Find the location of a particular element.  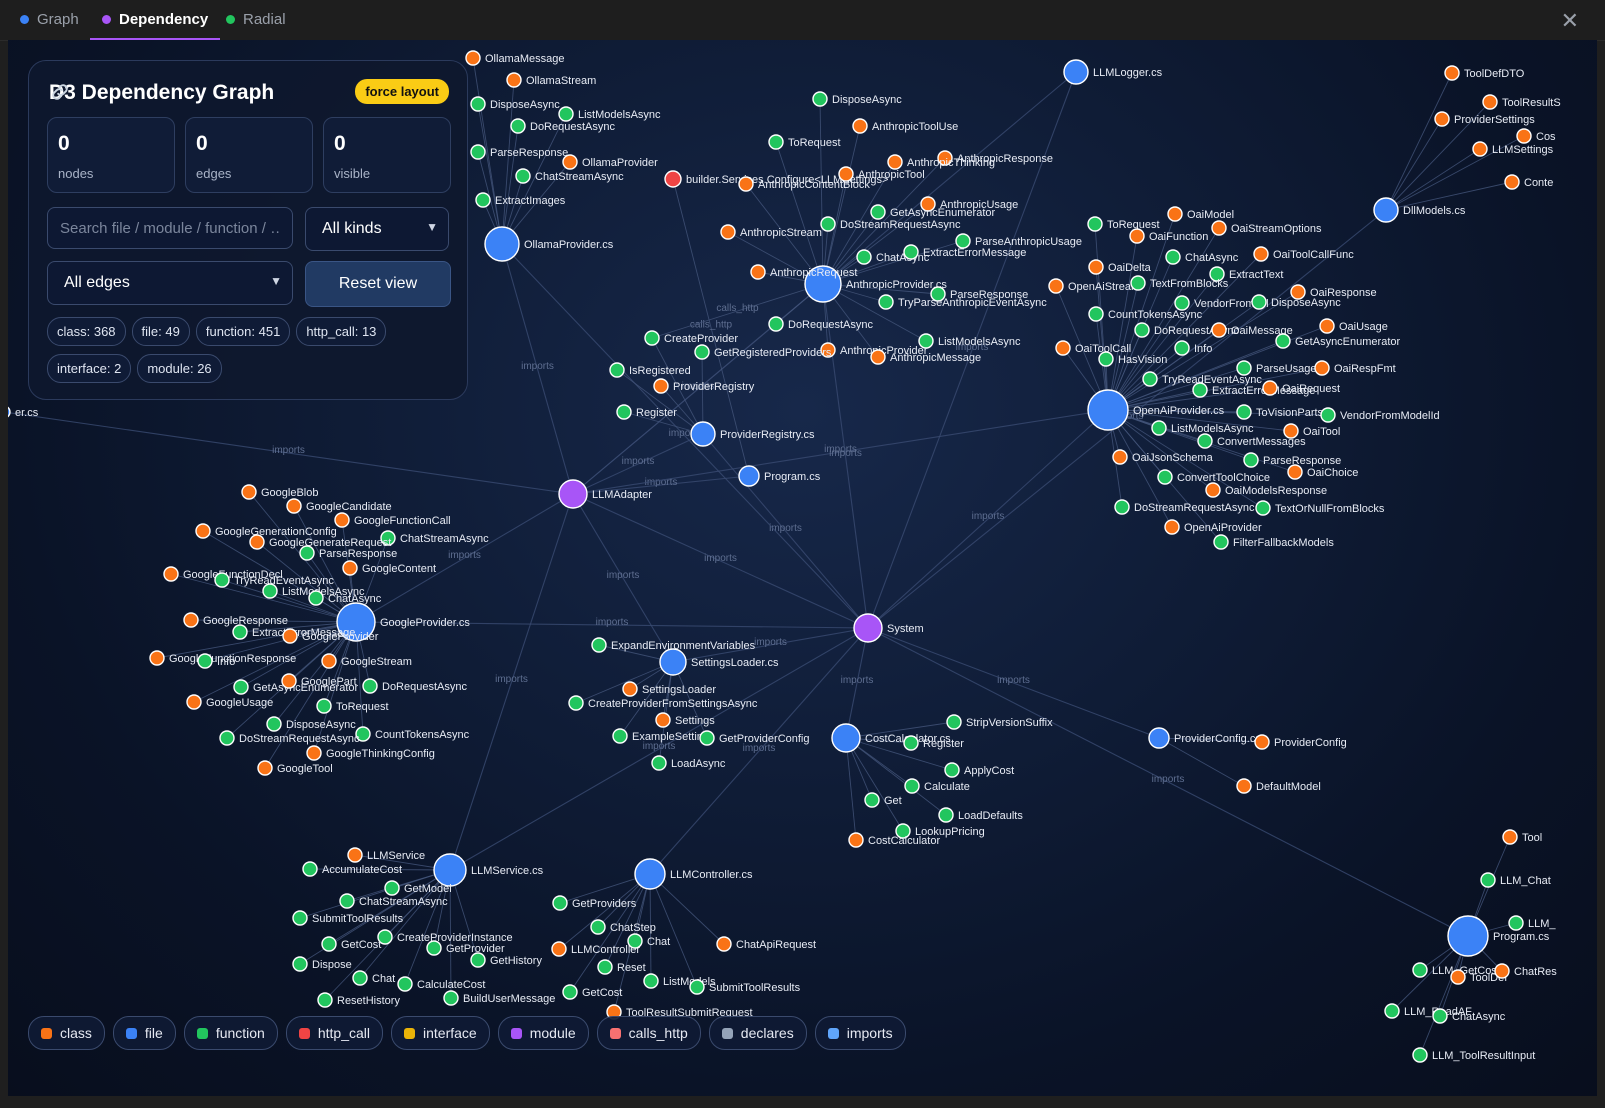

graph-node-function: CountTokensAsync is located at coordinates (412, 734).